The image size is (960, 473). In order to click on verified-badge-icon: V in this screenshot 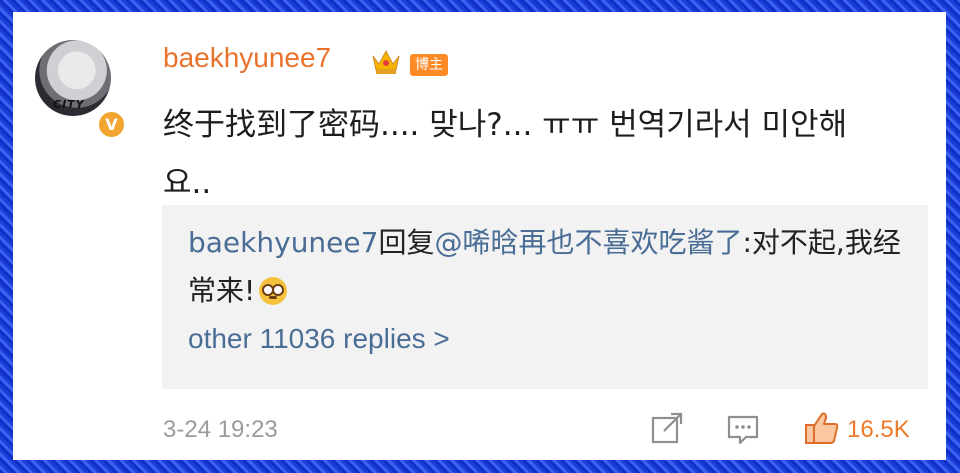, I will do `click(111, 124)`.